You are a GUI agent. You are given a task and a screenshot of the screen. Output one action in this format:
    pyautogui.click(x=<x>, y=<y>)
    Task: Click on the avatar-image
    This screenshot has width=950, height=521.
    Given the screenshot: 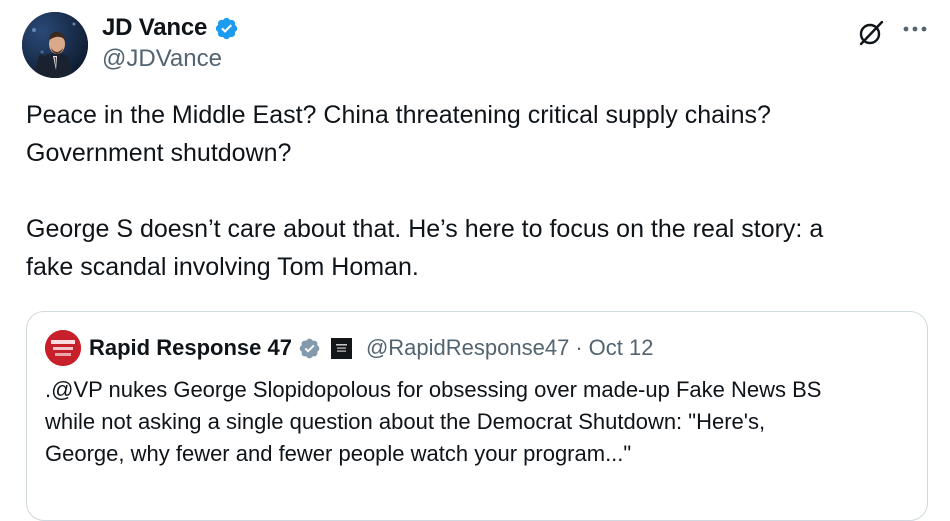 What is the action you would take?
    pyautogui.click(x=55, y=45)
    